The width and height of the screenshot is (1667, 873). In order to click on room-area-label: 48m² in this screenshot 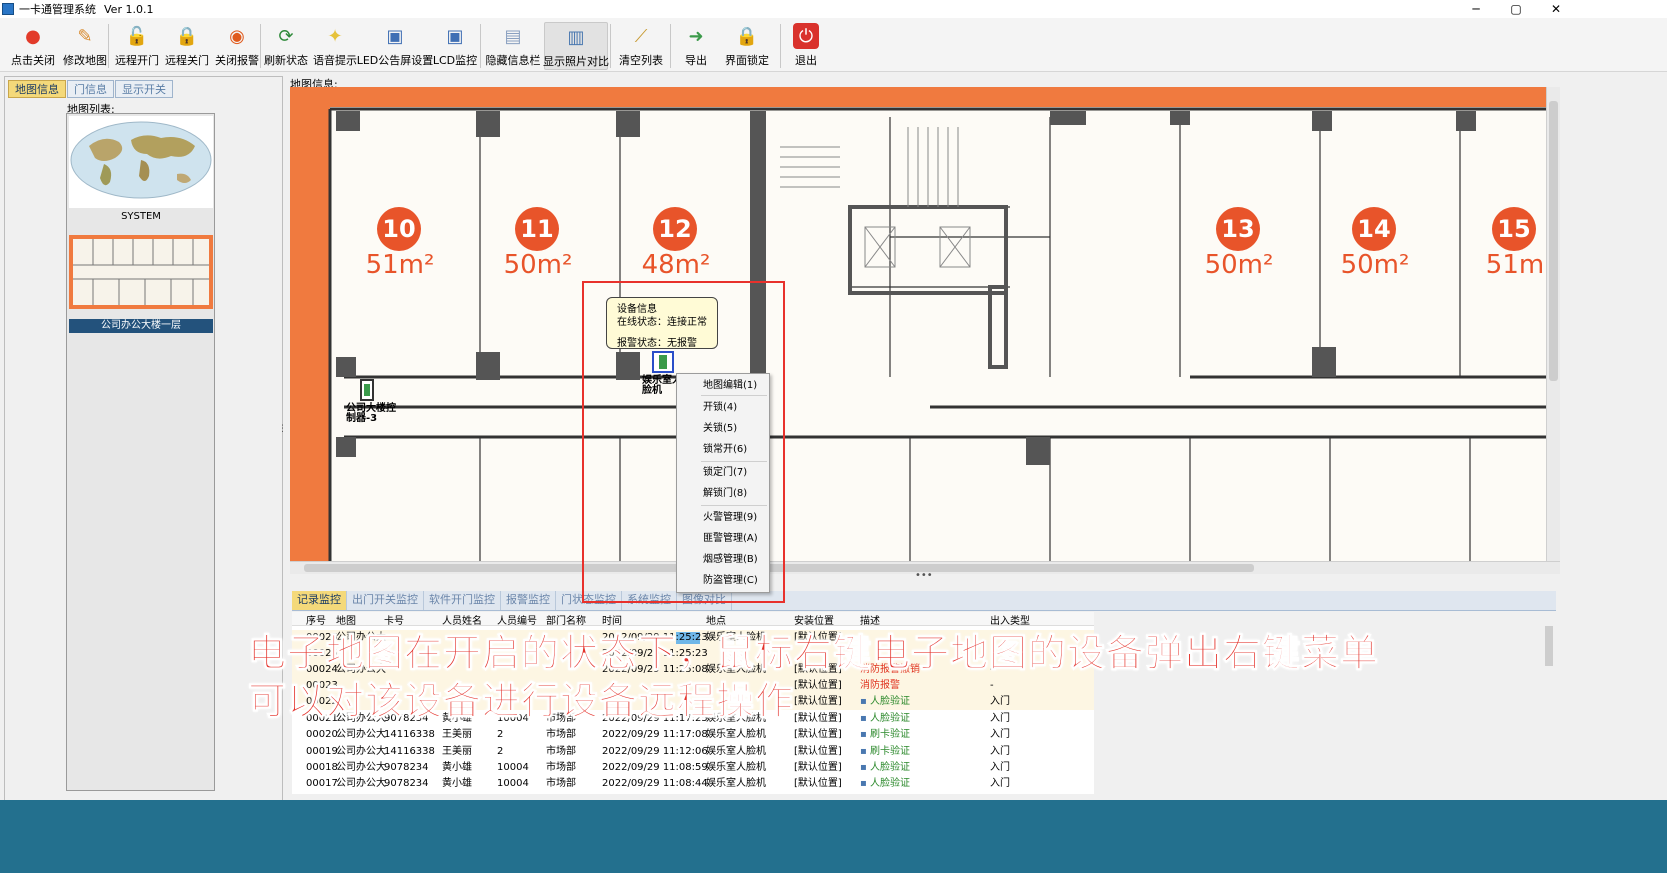, I will do `click(676, 265)`.